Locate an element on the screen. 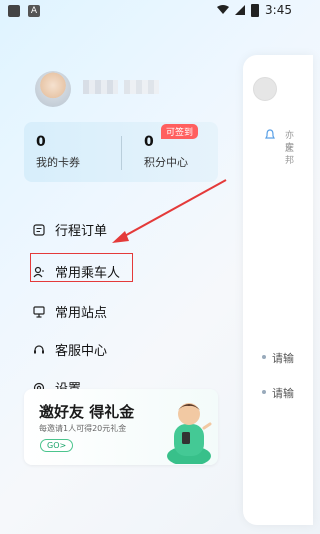 This screenshot has width=320, height=534. notification-icon is located at coordinates (14, 11).